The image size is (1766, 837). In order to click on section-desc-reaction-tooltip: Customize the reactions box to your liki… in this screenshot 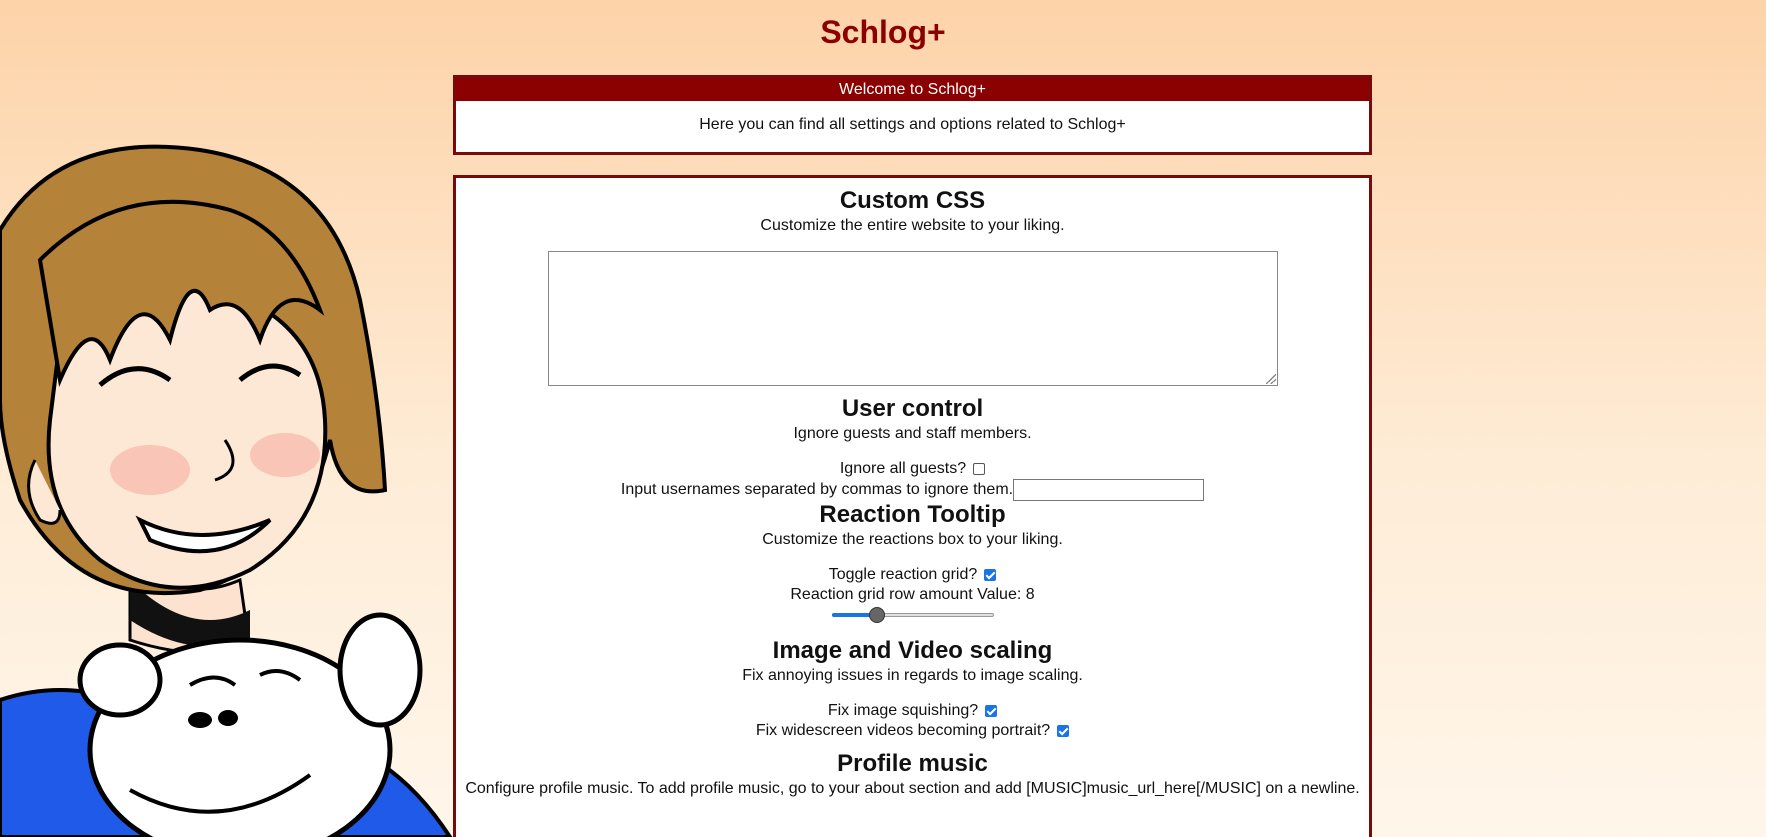, I will do `click(912, 539)`.